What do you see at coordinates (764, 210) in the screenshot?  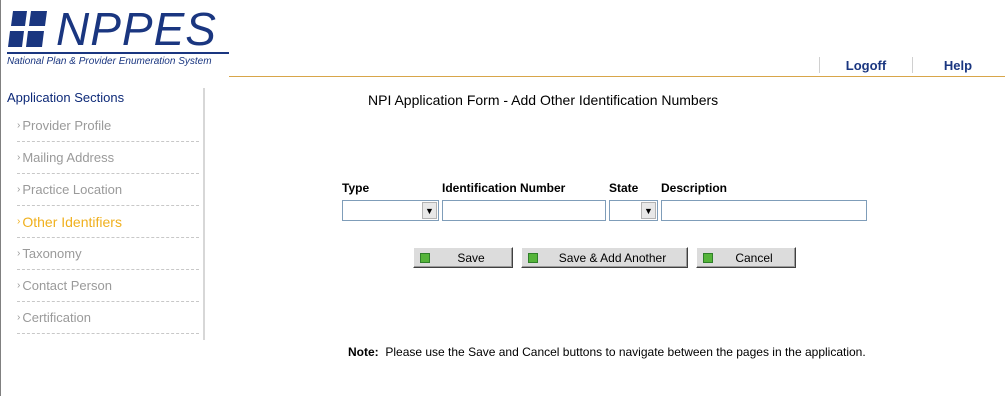 I see `description-input` at bounding box center [764, 210].